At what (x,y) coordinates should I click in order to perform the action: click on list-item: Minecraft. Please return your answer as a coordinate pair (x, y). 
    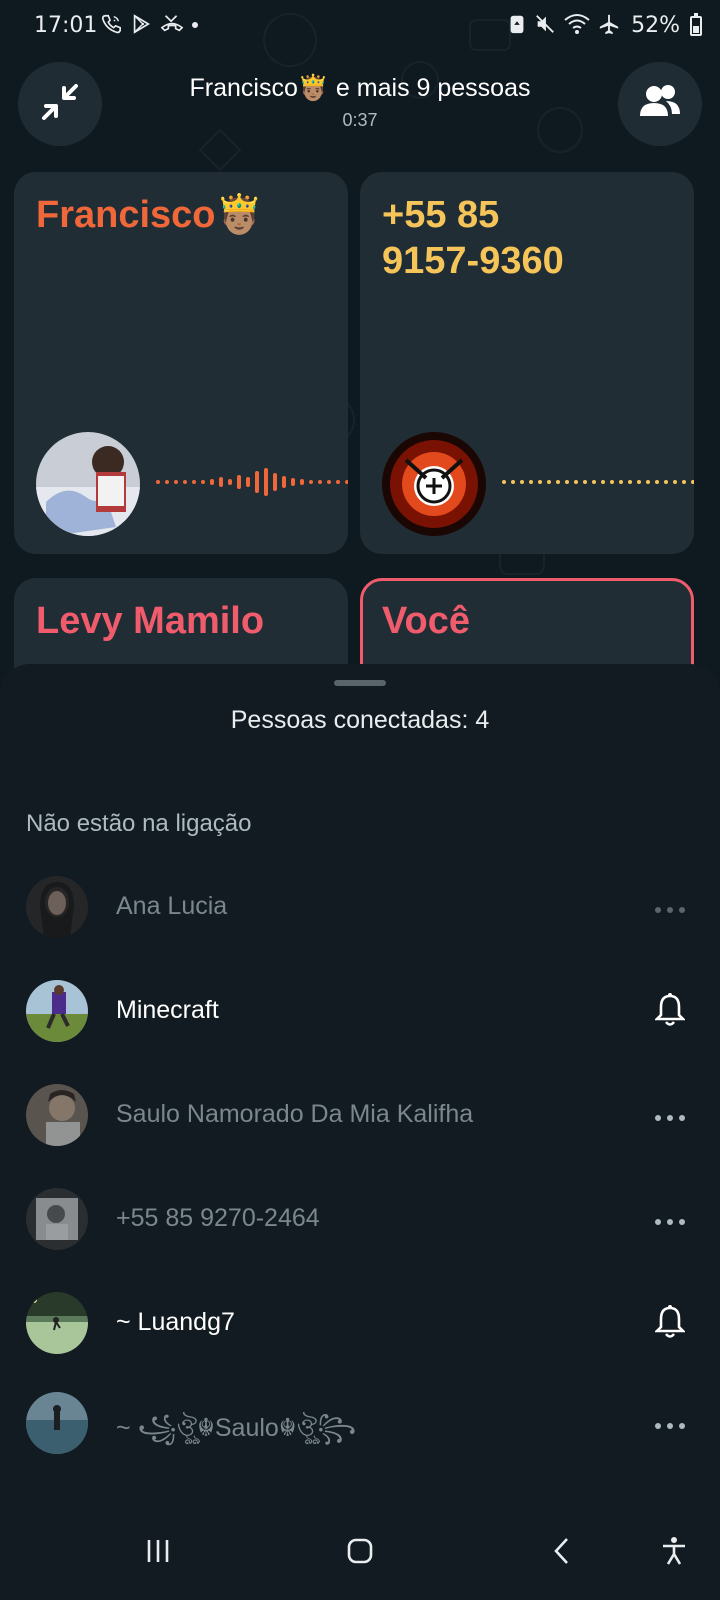
    Looking at the image, I should click on (360, 1016).